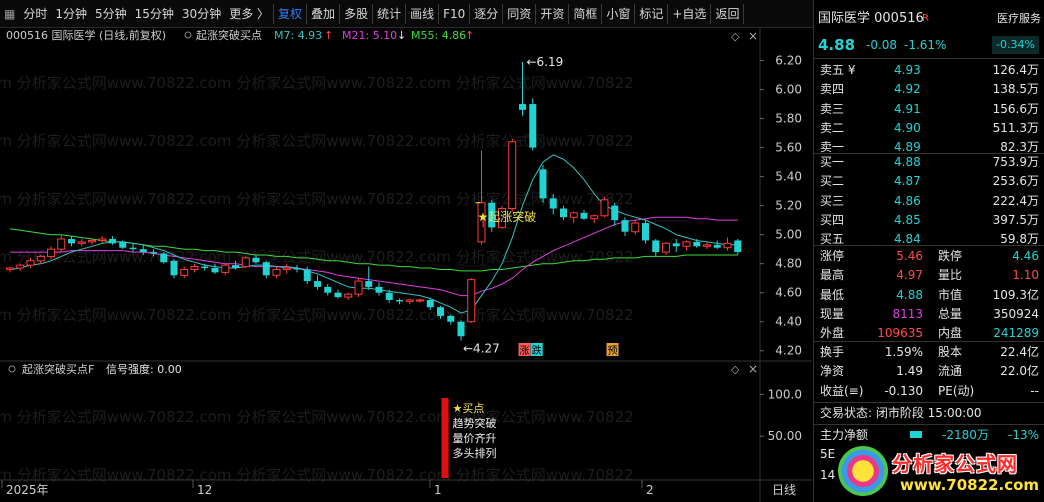  What do you see at coordinates (970, 485) in the screenshot?
I see `logo-url: www.70822.com` at bounding box center [970, 485].